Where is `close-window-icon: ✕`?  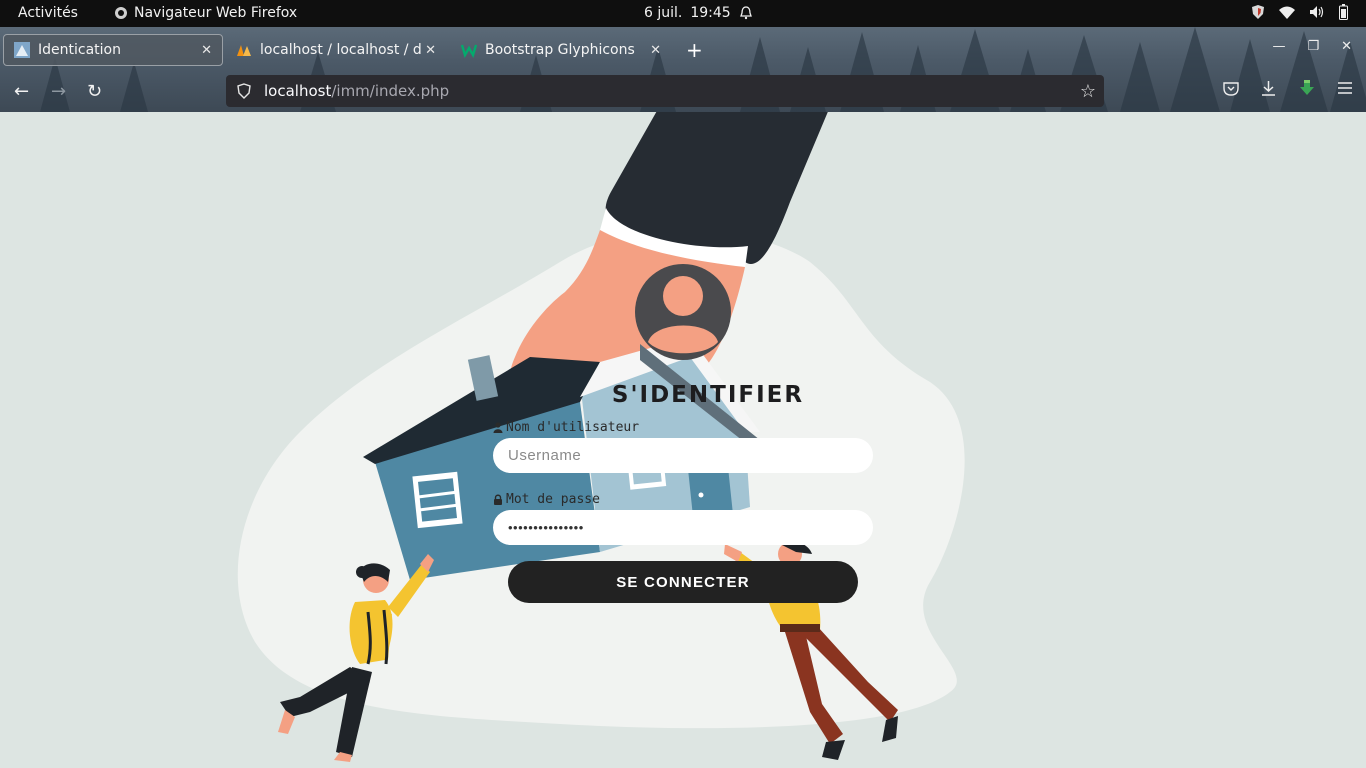 close-window-icon: ✕ is located at coordinates (1346, 46).